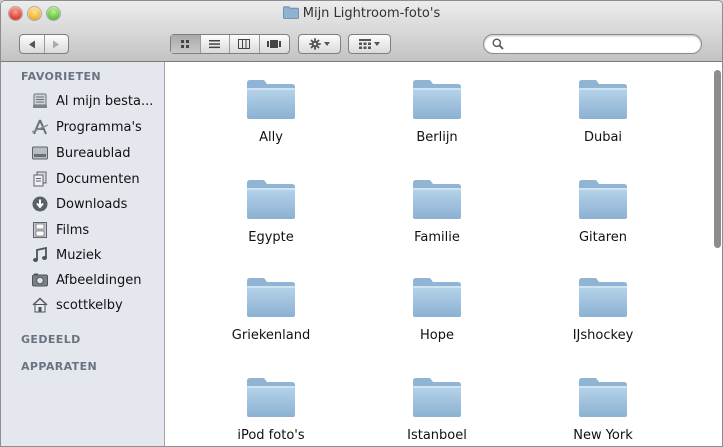  Describe the element at coordinates (437, 335) in the screenshot. I see `folder-label: Hope` at that location.